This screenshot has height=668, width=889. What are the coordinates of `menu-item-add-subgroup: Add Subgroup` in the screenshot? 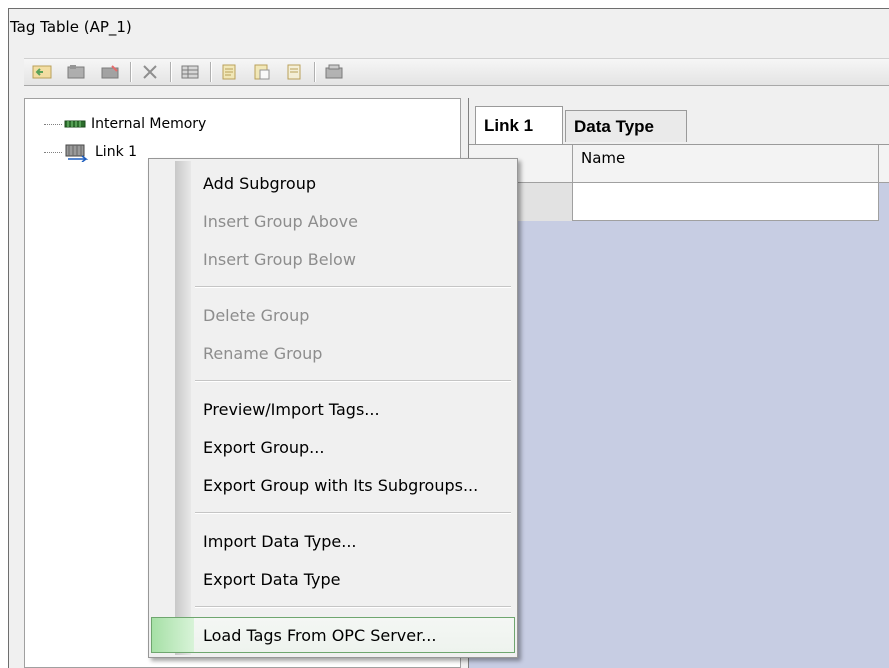 It's located at (259, 183).